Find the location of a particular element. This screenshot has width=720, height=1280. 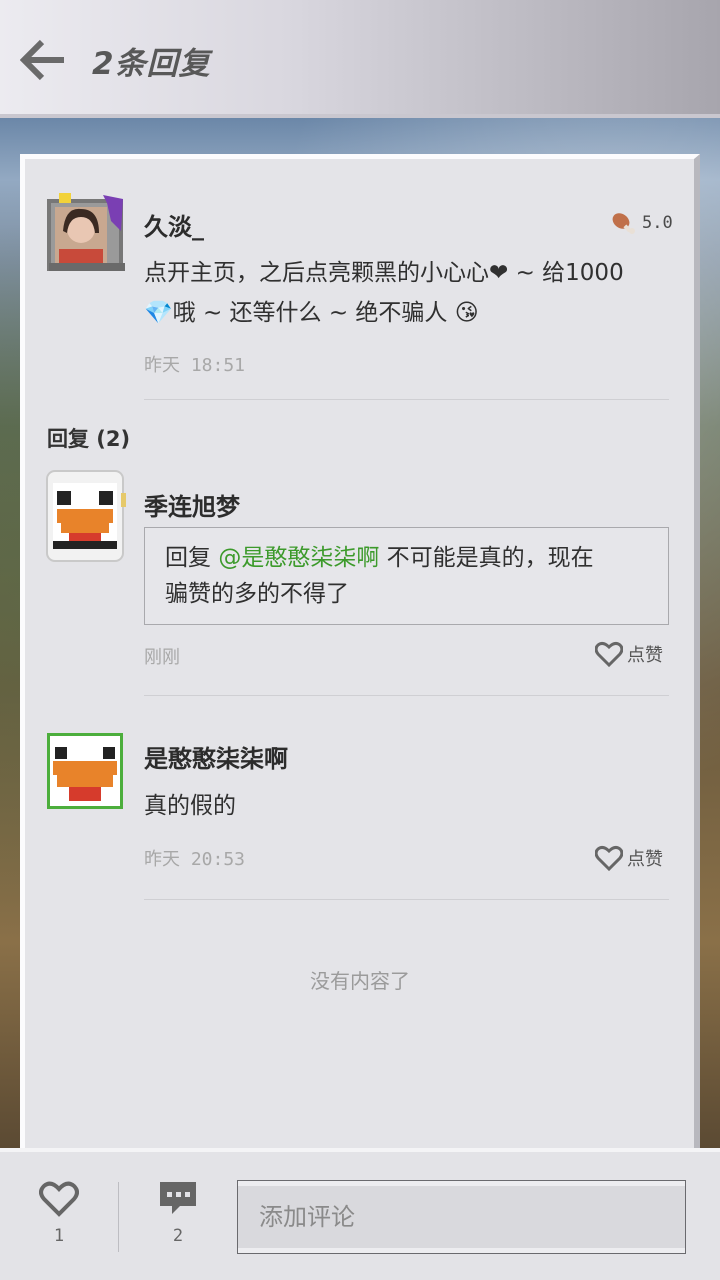

reply-time: 刚刚 is located at coordinates (162, 657).